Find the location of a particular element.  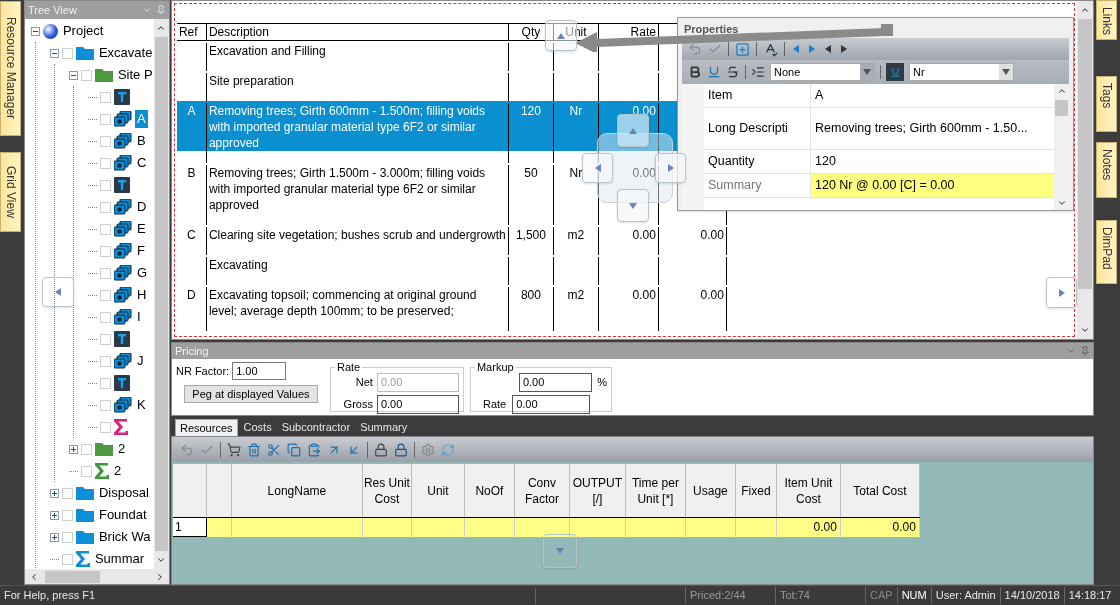

tree-item: Site P is located at coordinates (134, 75).